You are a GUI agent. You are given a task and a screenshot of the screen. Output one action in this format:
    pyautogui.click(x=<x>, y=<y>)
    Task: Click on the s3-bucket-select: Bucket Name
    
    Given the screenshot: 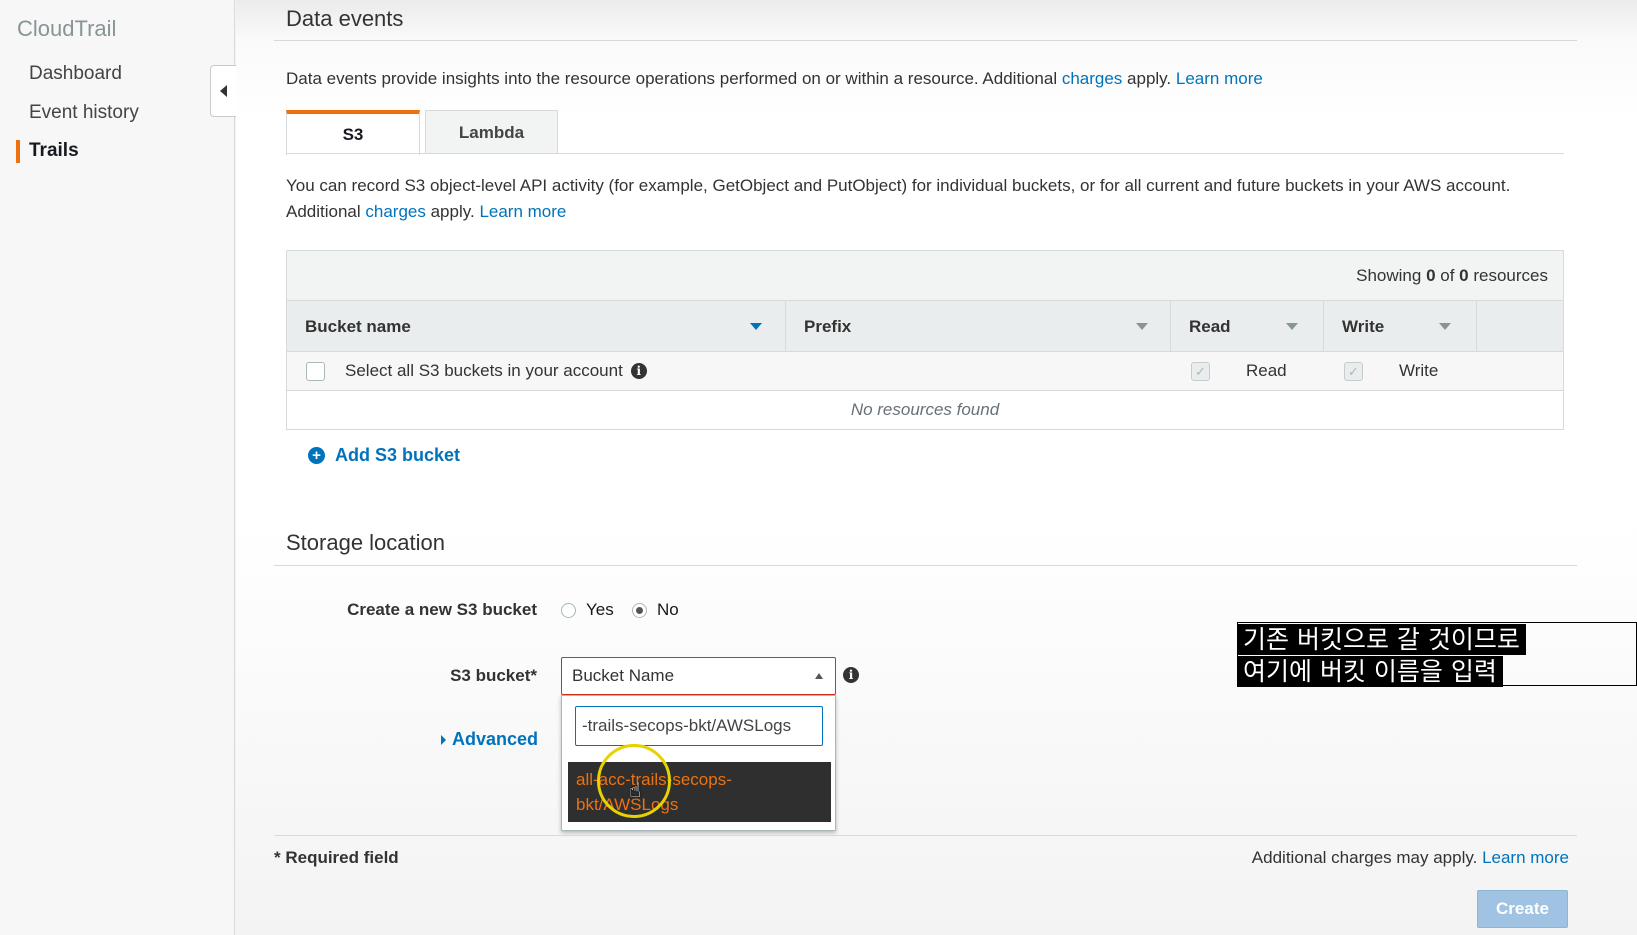 What is the action you would take?
    pyautogui.click(x=698, y=676)
    